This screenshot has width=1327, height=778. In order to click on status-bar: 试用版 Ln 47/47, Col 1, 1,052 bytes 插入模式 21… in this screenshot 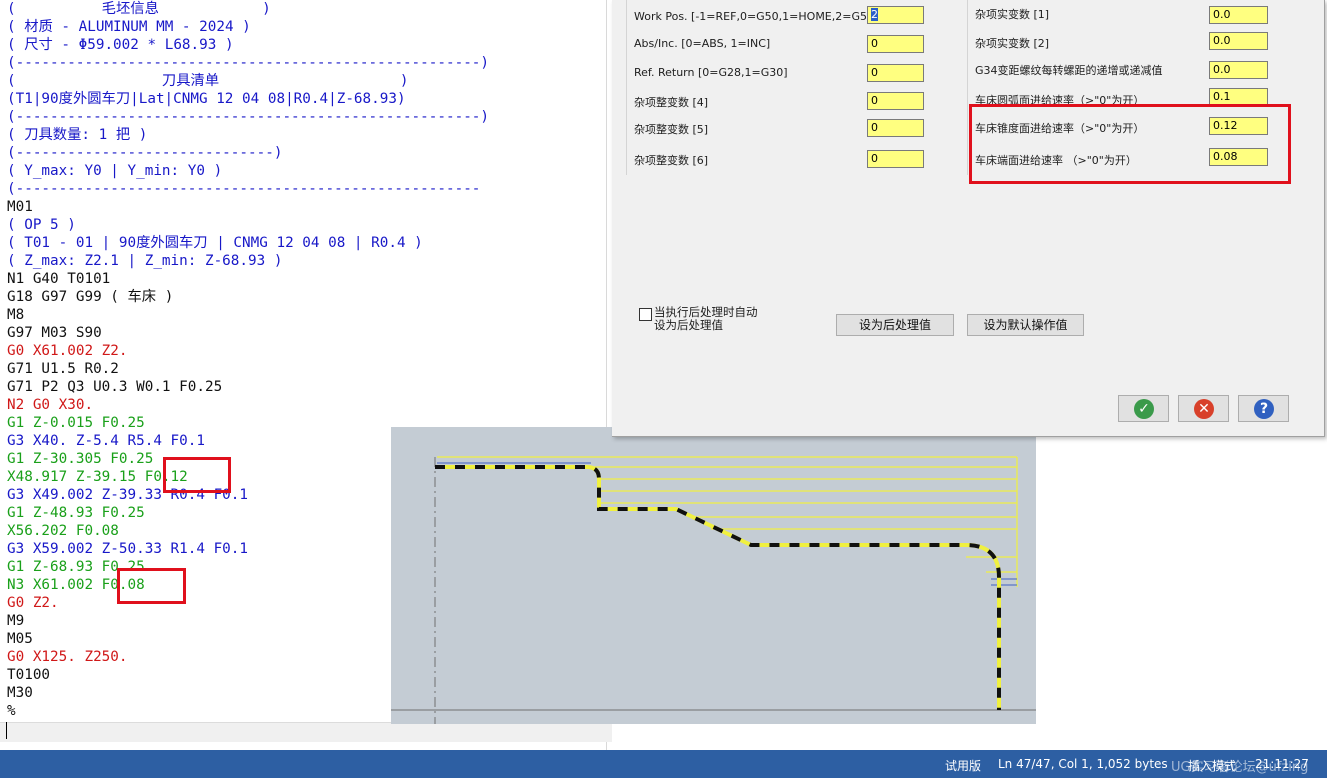, I will do `click(663, 764)`.